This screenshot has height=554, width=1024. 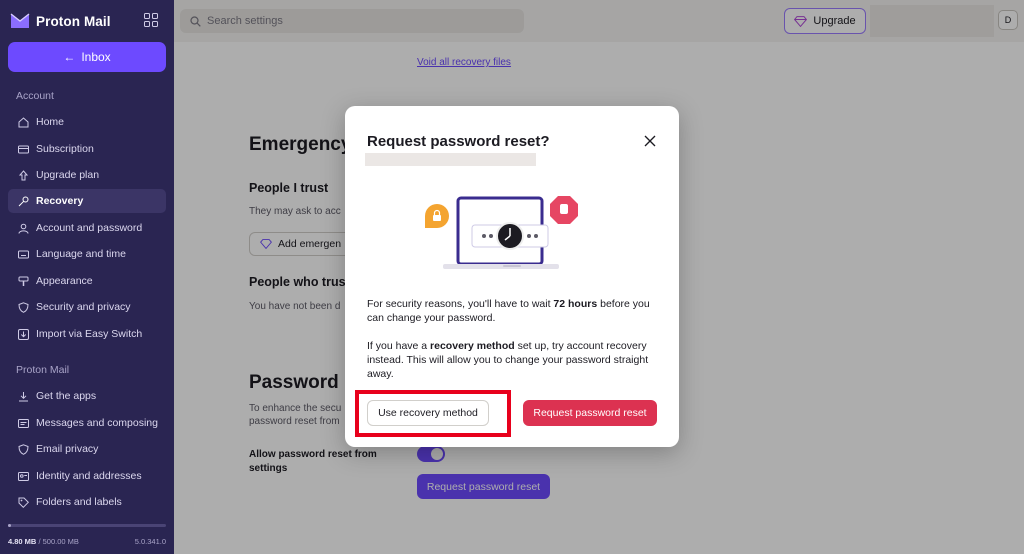 What do you see at coordinates (50, 122) in the screenshot?
I see `sidebar-item-label: Home` at bounding box center [50, 122].